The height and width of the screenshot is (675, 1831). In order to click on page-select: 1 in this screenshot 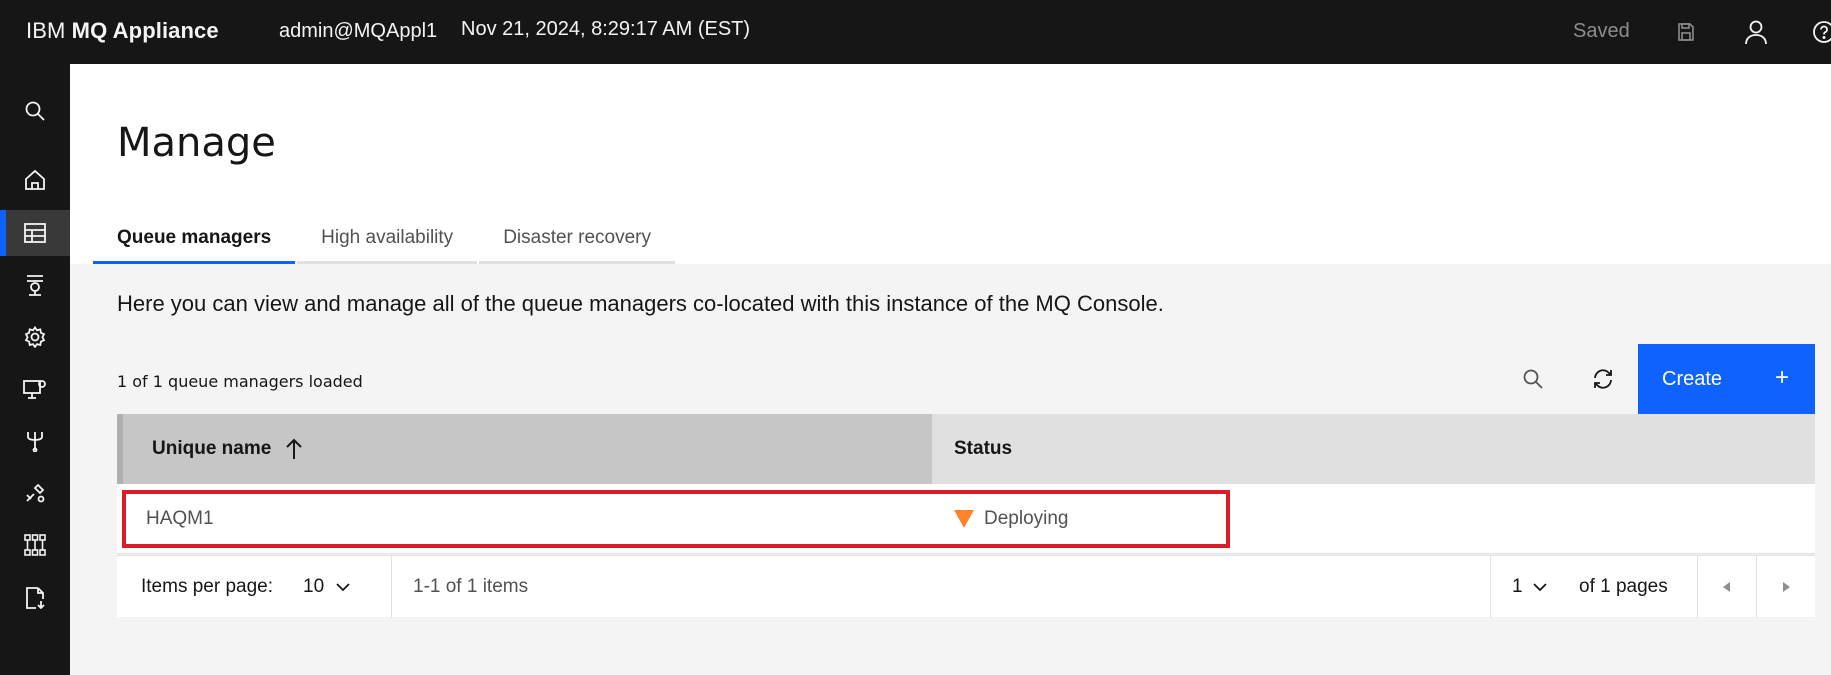, I will do `click(1529, 587)`.